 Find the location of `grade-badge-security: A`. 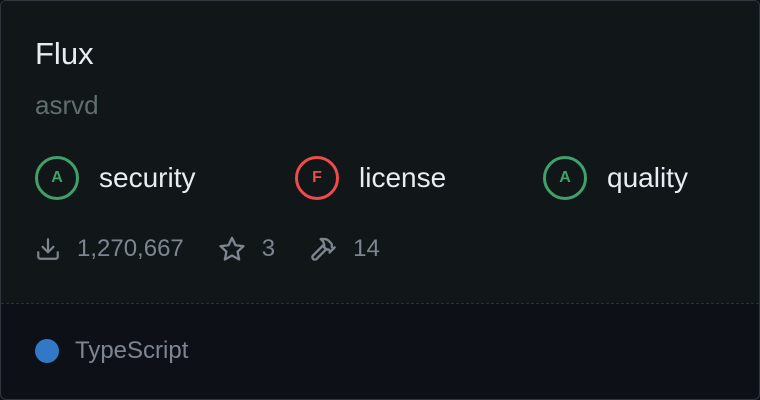

grade-badge-security: A is located at coordinates (57, 178).